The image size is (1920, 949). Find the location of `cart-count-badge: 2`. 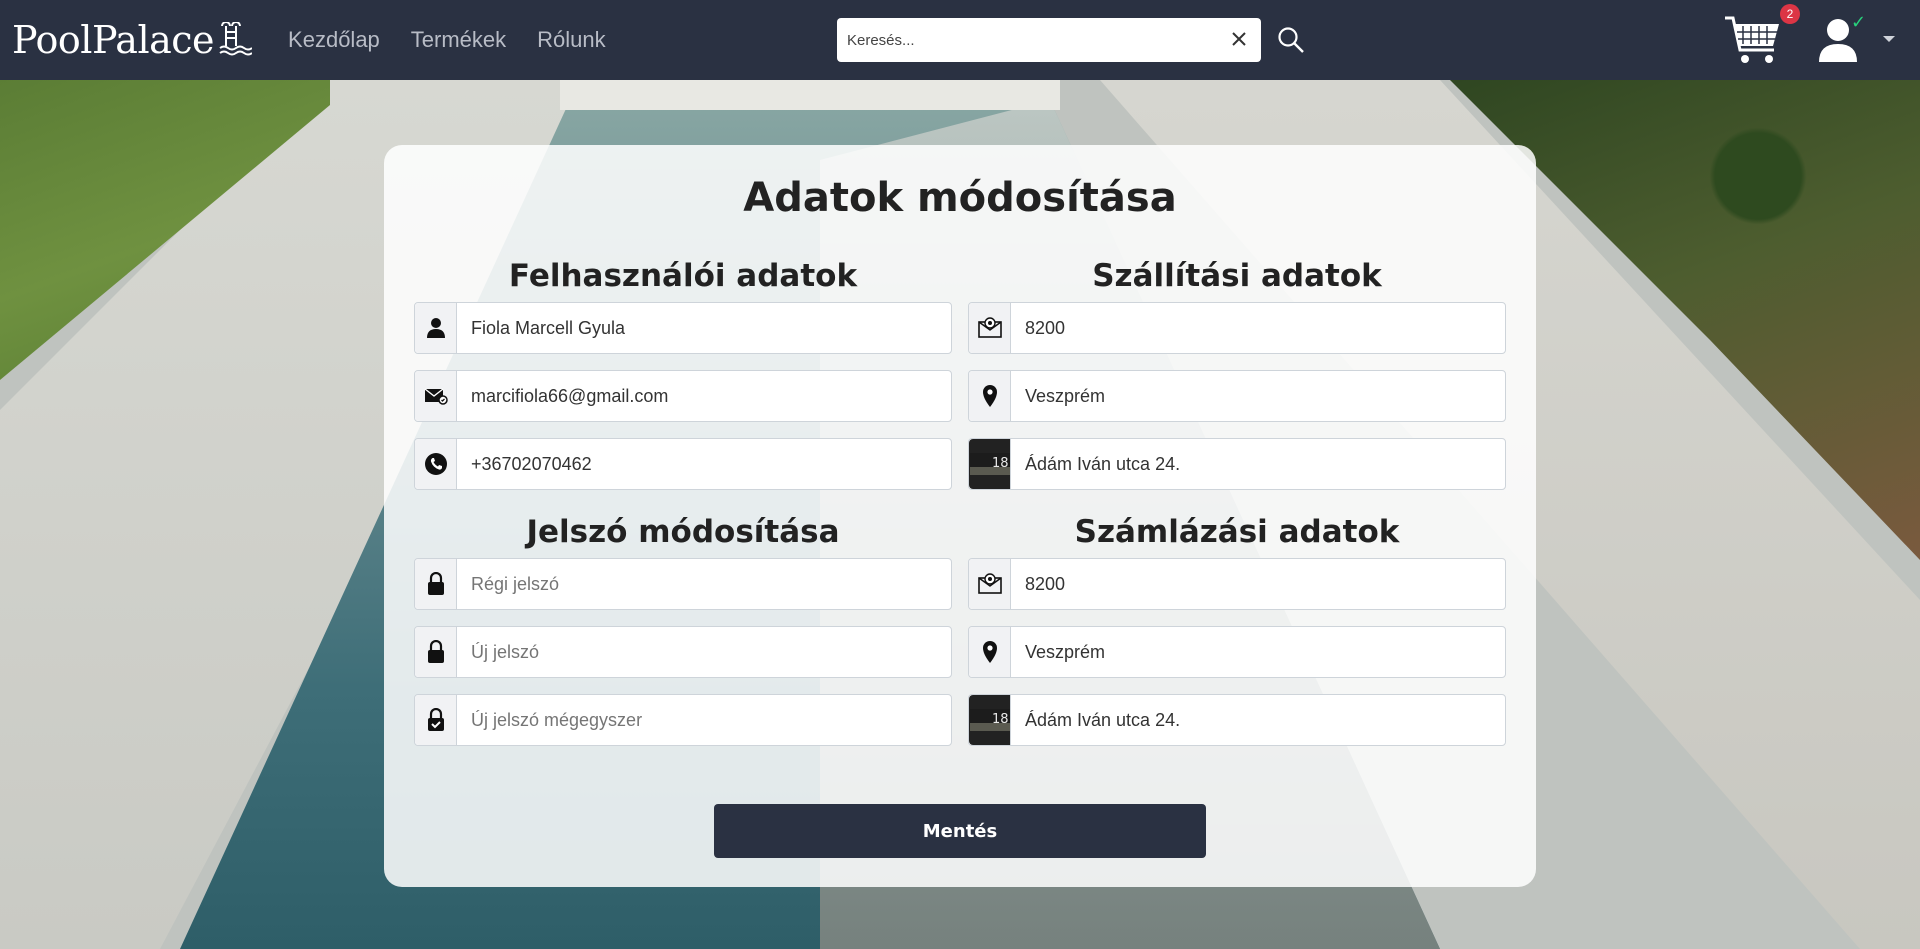

cart-count-badge: 2 is located at coordinates (1790, 14).